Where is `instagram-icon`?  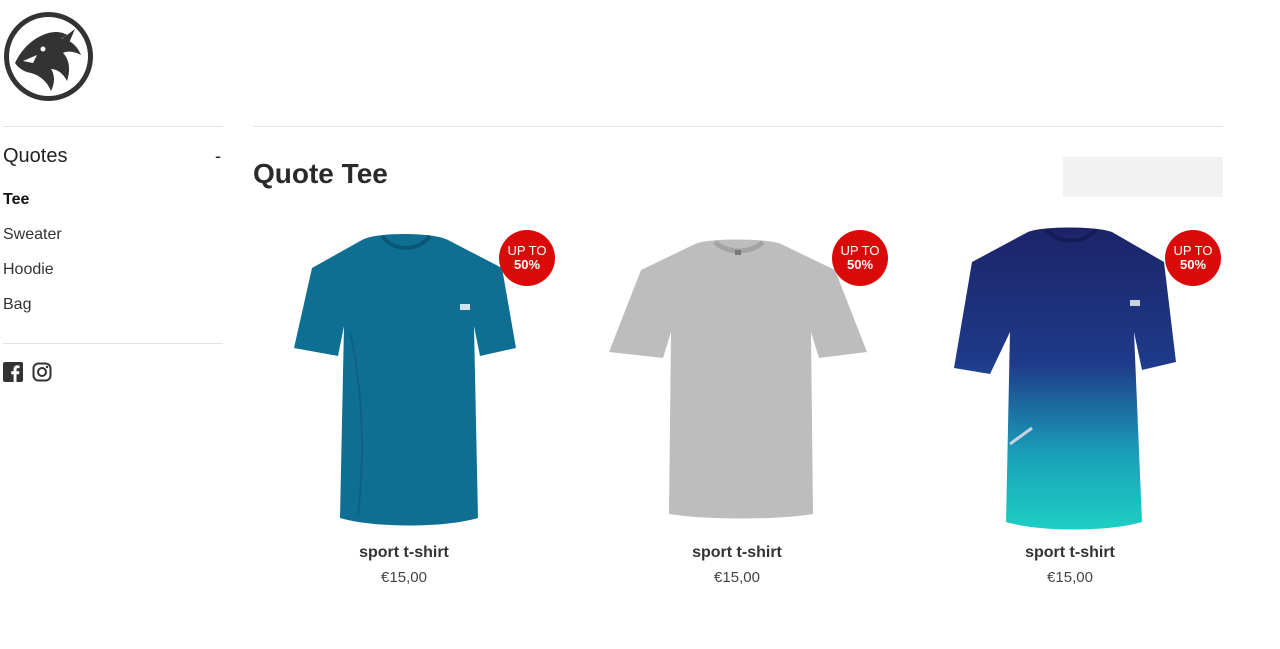
instagram-icon is located at coordinates (42, 372).